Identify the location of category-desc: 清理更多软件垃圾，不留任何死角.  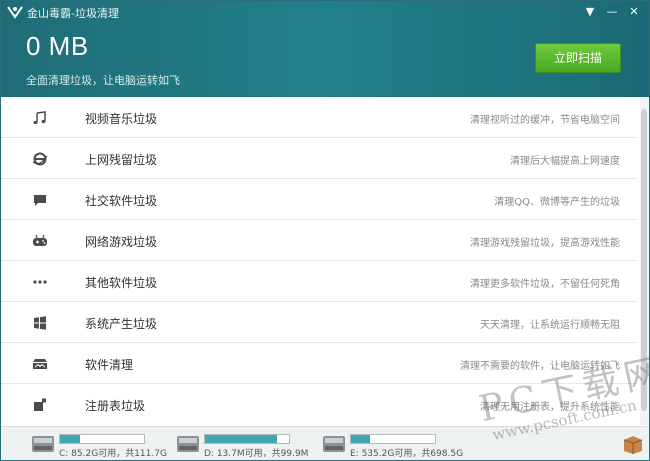
(545, 284).